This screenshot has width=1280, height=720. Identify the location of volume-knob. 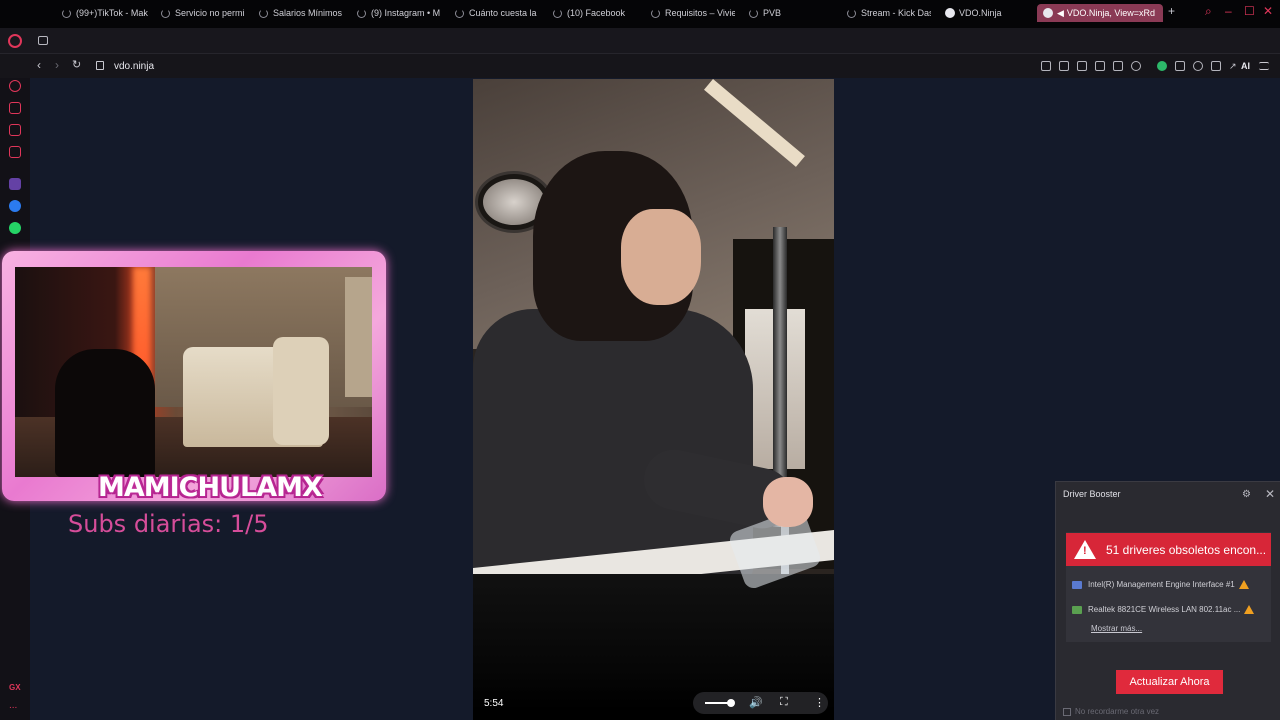
(731, 703).